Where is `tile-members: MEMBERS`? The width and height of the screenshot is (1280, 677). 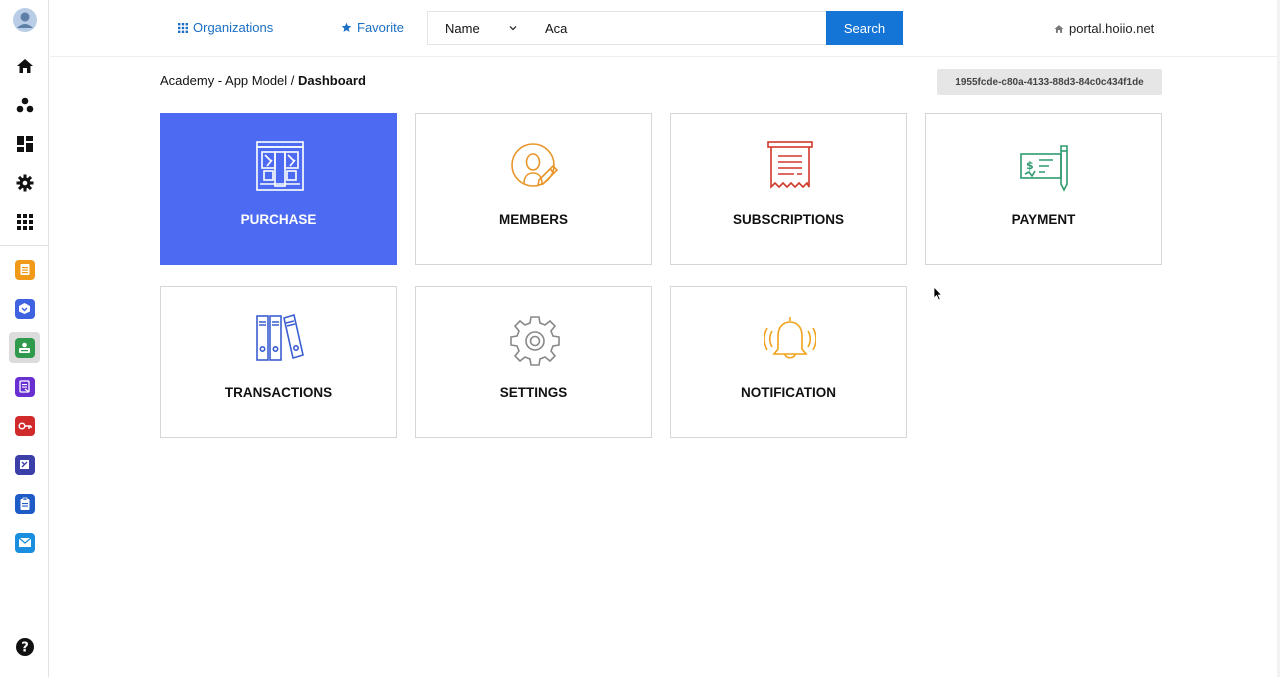
tile-members: MEMBERS is located at coordinates (533, 189).